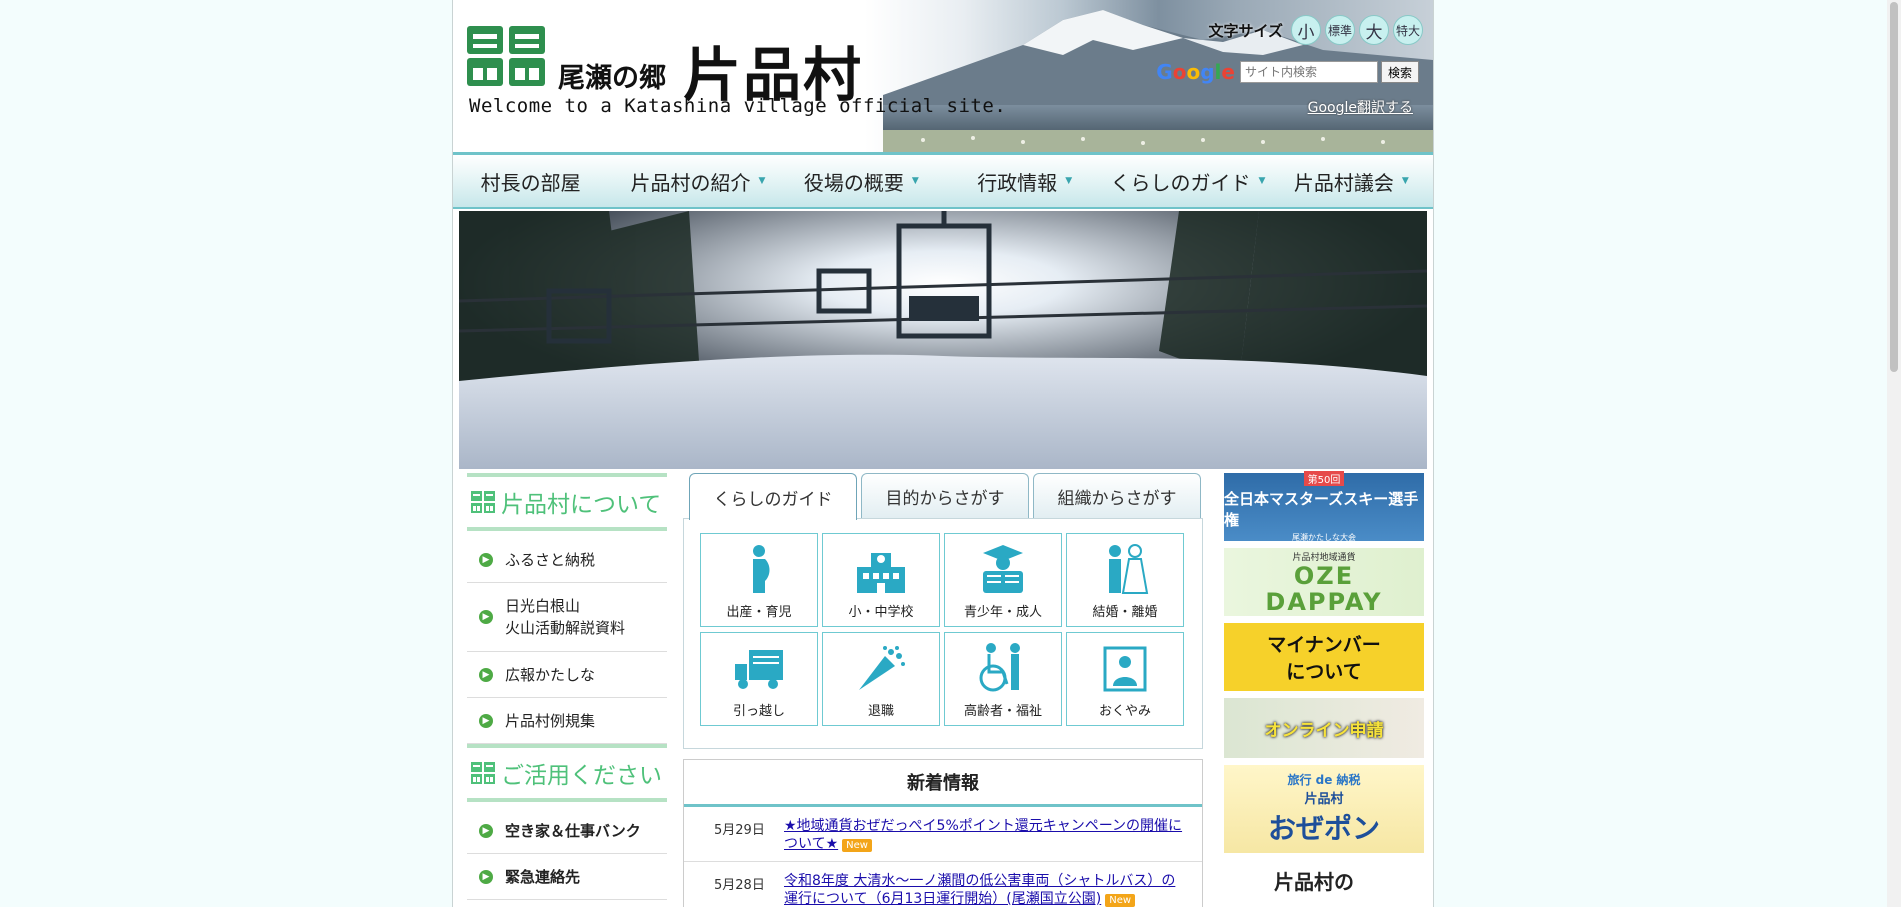 The image size is (1901, 907). Describe the element at coordinates (1324, 506) in the screenshot. I see `banner-masters-ski: 第50回 全日本マスターズスキー選手権 尾瀬かたしな大会` at that location.